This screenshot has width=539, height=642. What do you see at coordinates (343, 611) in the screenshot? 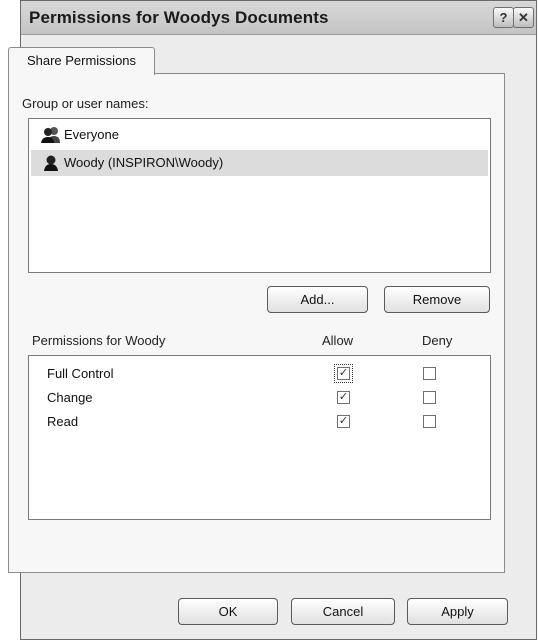
I see `cancel-button: Cancel` at bounding box center [343, 611].